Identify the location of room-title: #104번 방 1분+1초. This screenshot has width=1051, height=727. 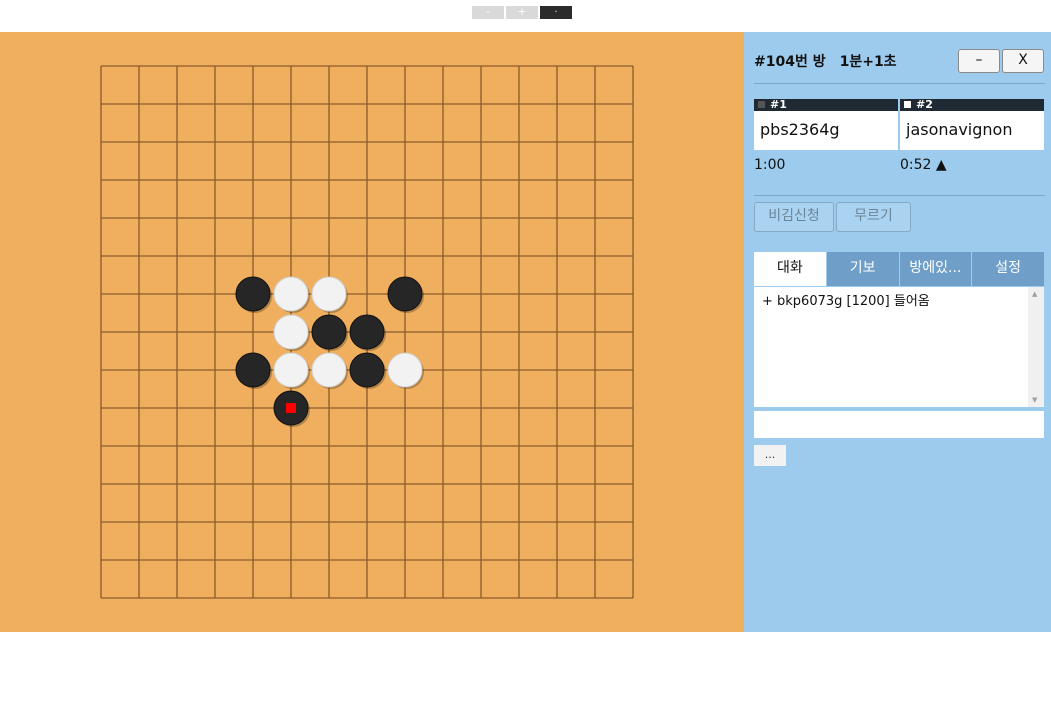
(832, 61).